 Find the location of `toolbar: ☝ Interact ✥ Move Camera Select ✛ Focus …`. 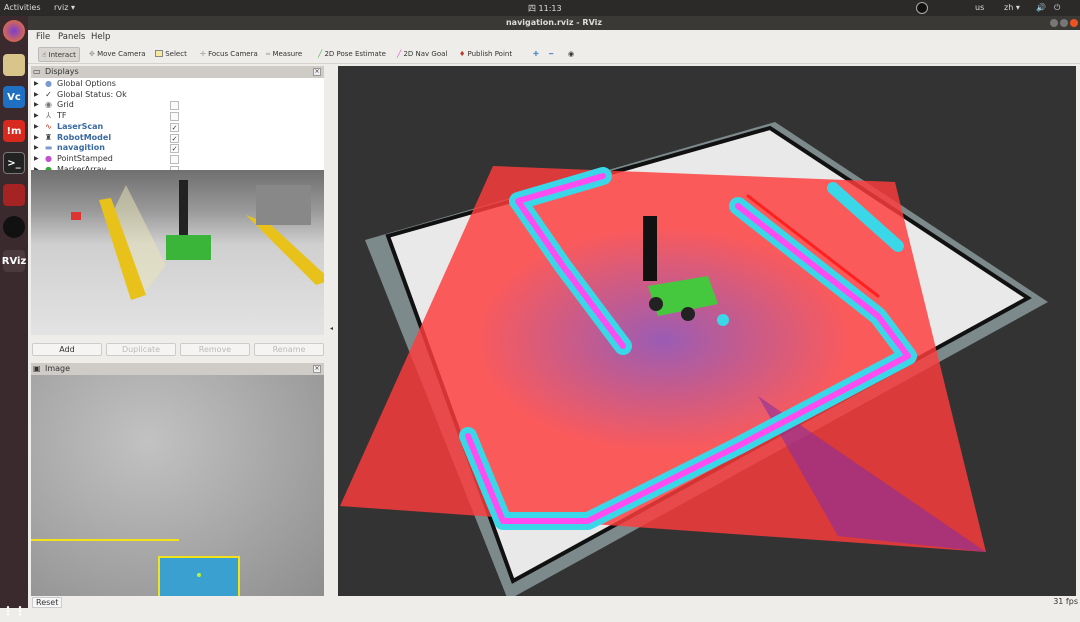

toolbar: ☝ Interact ✥ Move Camera Select ✛ Focus … is located at coordinates (554, 54).